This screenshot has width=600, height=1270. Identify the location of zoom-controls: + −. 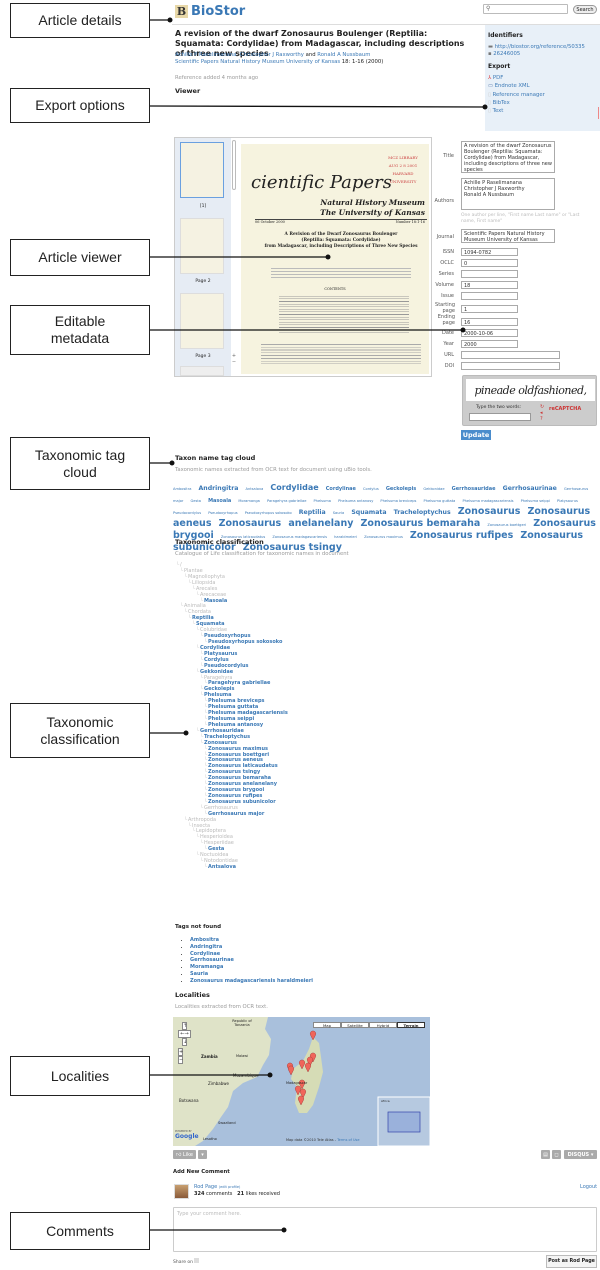
(234, 363).